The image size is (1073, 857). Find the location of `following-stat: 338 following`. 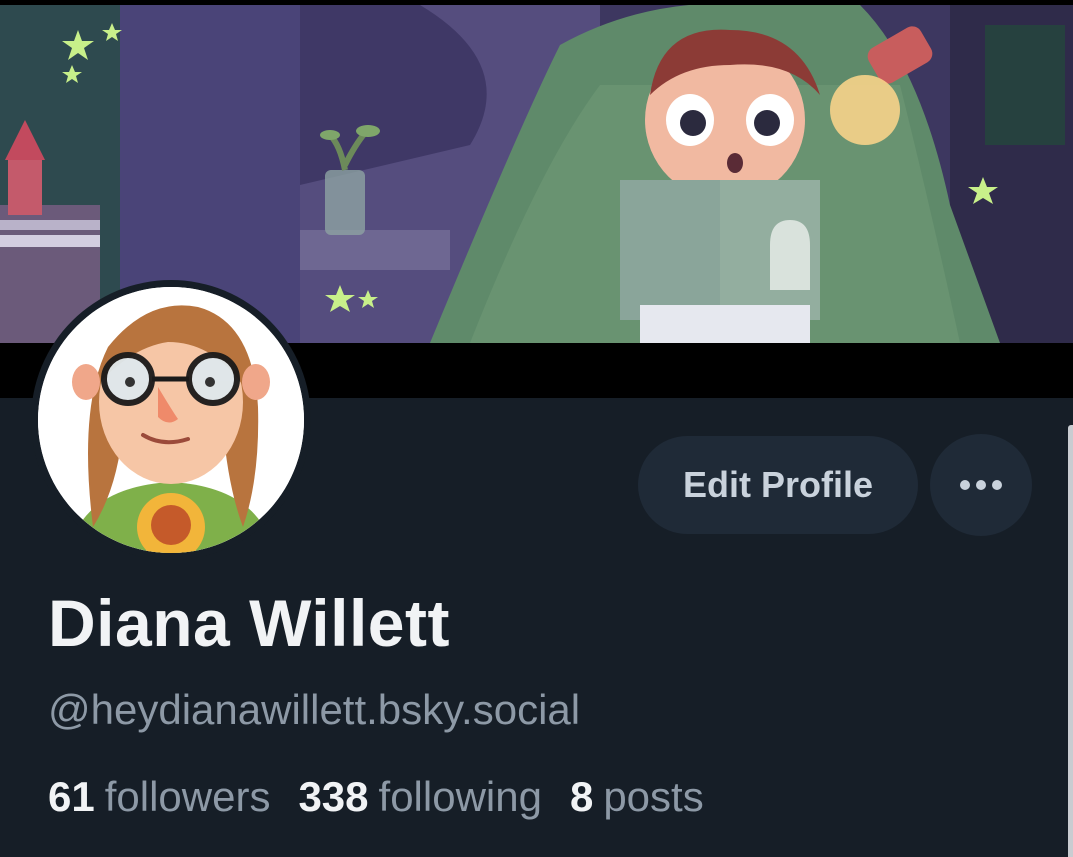

following-stat: 338 following is located at coordinates (420, 797).